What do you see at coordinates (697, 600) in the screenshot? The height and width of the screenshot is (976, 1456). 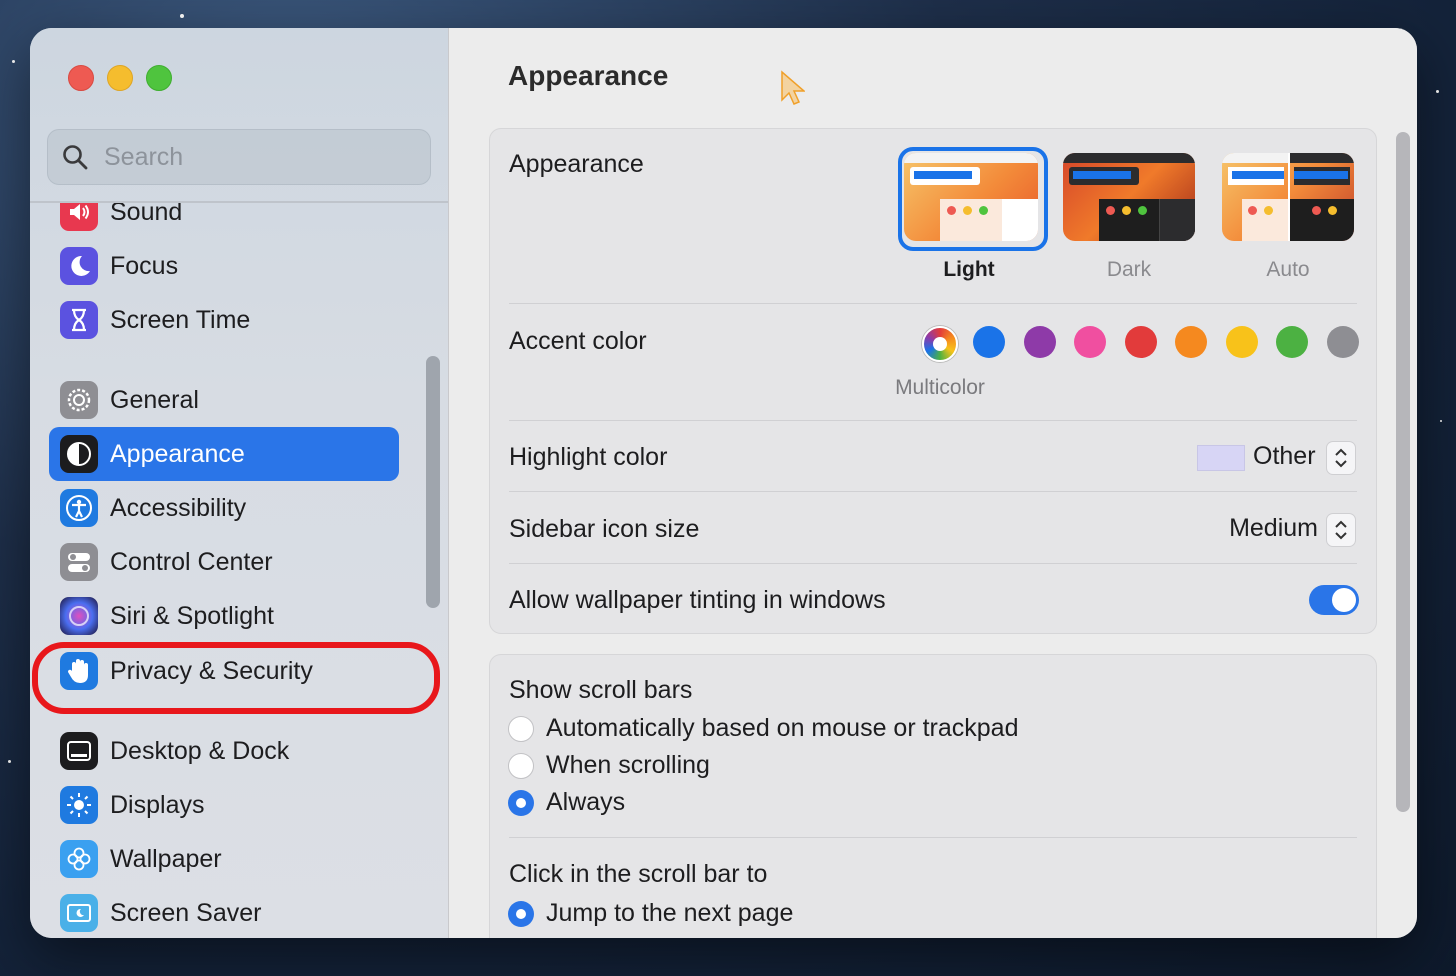 I see `wallpaper-tinting-label: Allow wallpaper tinting in windows` at bounding box center [697, 600].